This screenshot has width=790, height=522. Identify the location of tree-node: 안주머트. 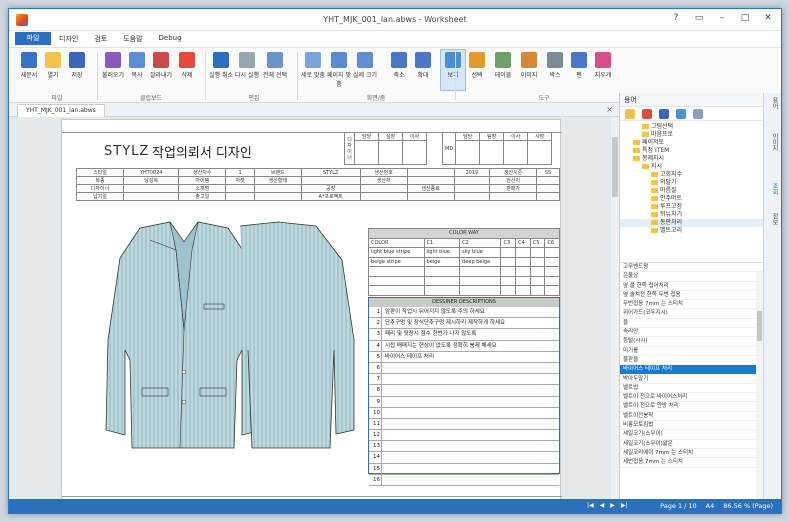
(691, 199).